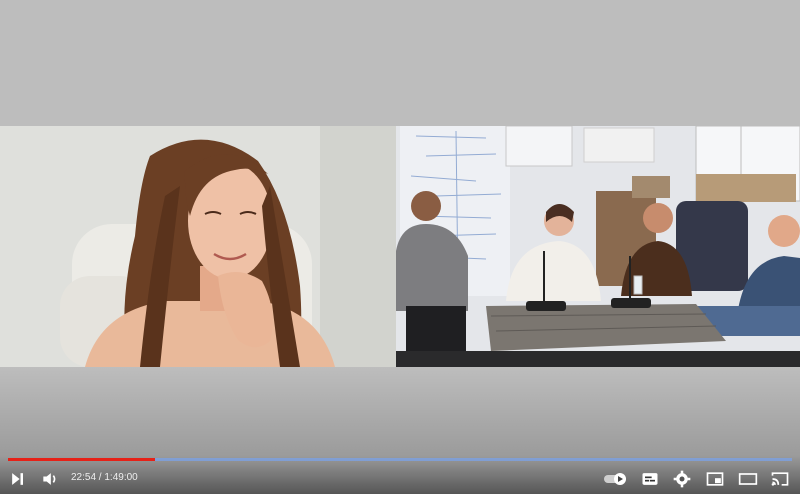  I want to click on theater-button, so click(748, 479).